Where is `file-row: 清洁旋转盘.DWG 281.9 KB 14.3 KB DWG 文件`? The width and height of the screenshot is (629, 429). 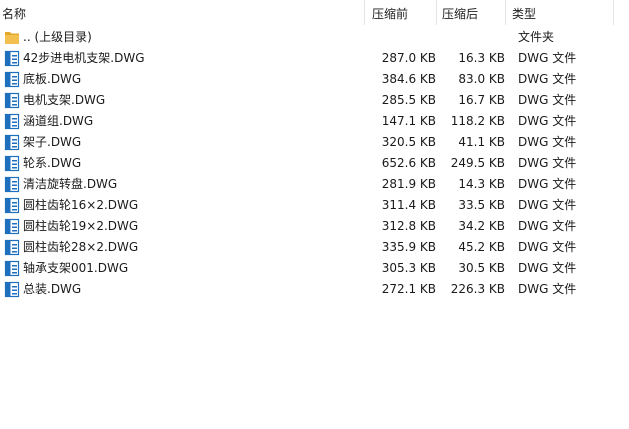 file-row: 清洁旋转盘.DWG 281.9 KB 14.3 KB DWG 文件 is located at coordinates (314, 184).